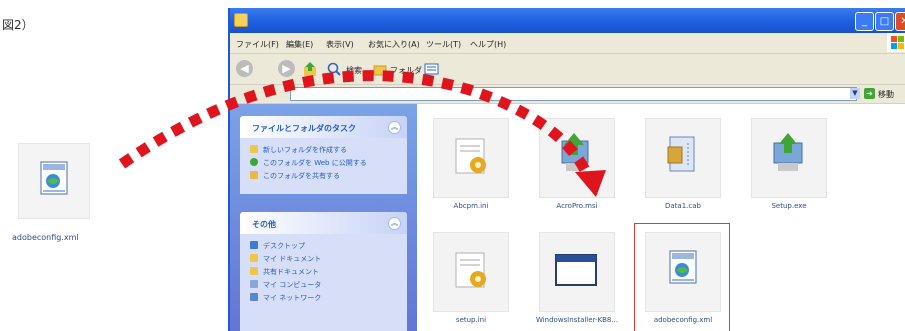 This screenshot has height=331, width=905. I want to click on address-field, so click(573, 94).